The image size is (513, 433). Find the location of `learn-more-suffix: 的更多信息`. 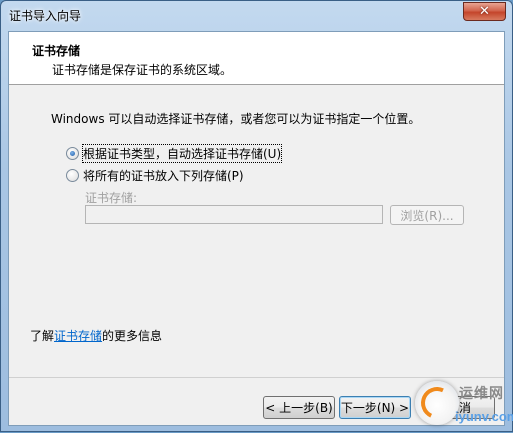

learn-more-suffix: 的更多信息 is located at coordinates (132, 336).